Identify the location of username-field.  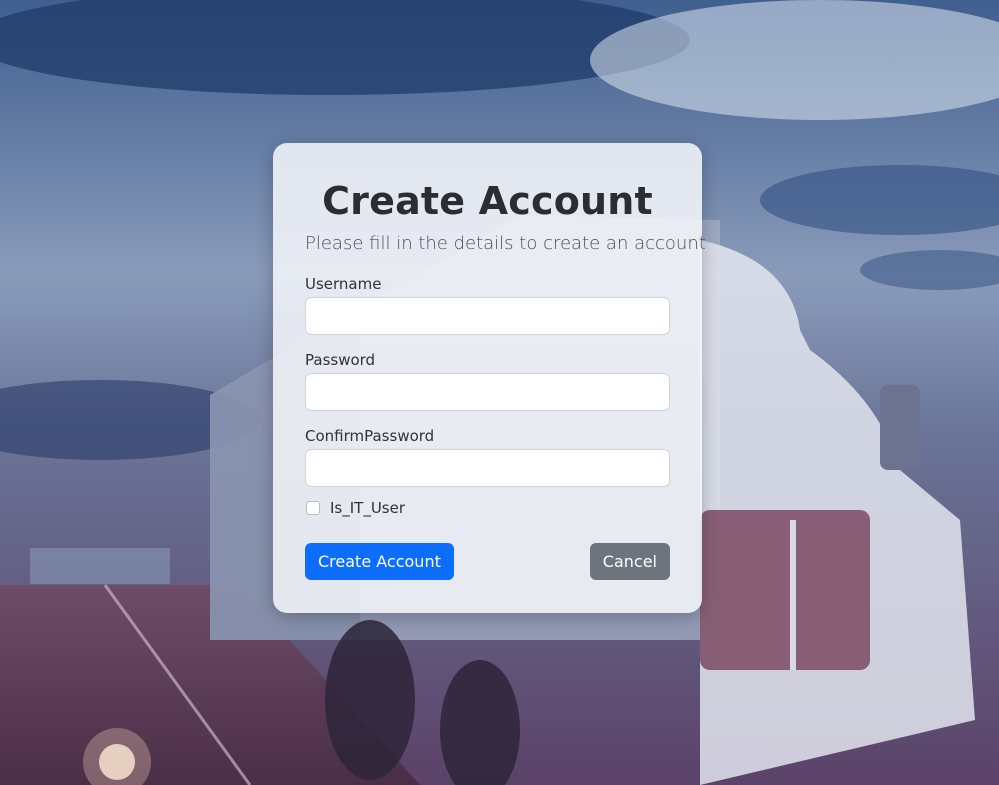
(487, 316).